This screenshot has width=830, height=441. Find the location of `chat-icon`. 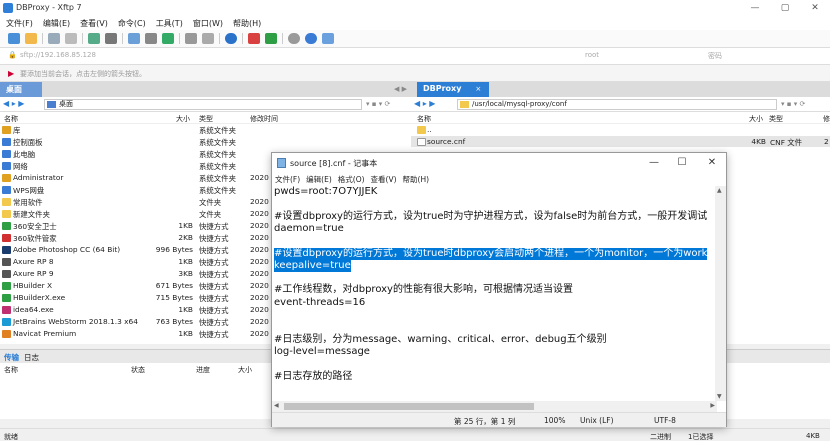

chat-icon is located at coordinates (328, 38).